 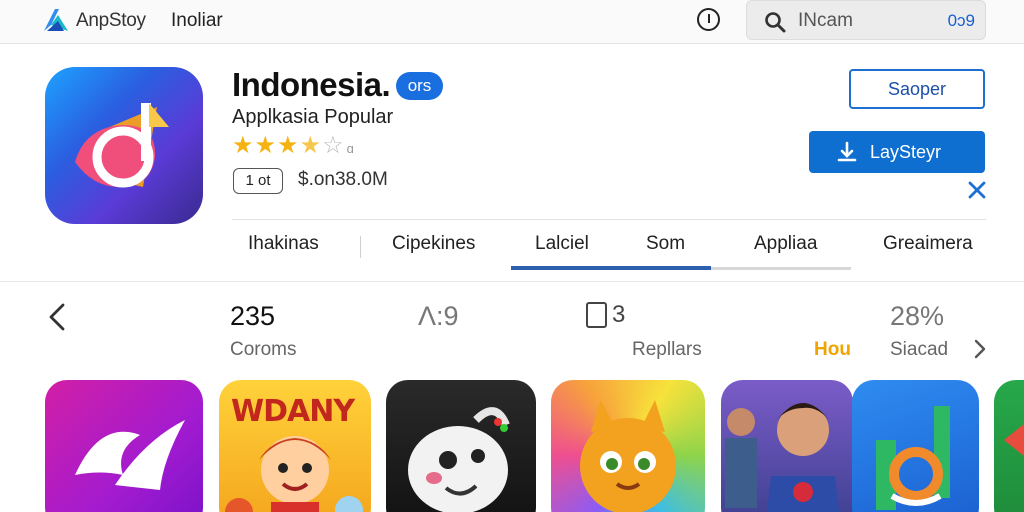 I want to click on title-badge: ors, so click(x=419, y=86).